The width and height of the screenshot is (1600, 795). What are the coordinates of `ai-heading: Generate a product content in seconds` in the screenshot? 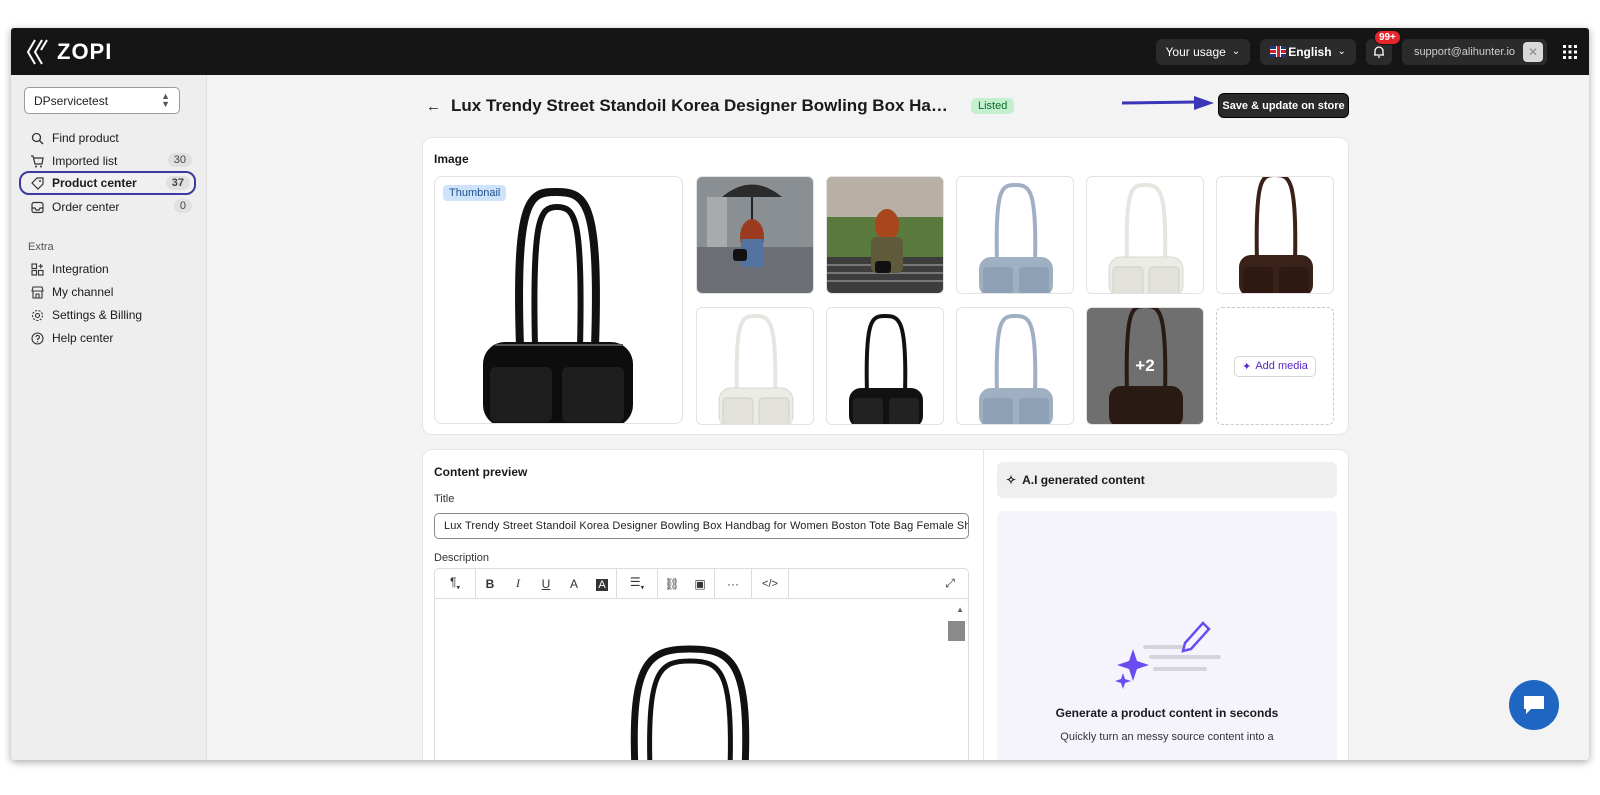 It's located at (1167, 713).